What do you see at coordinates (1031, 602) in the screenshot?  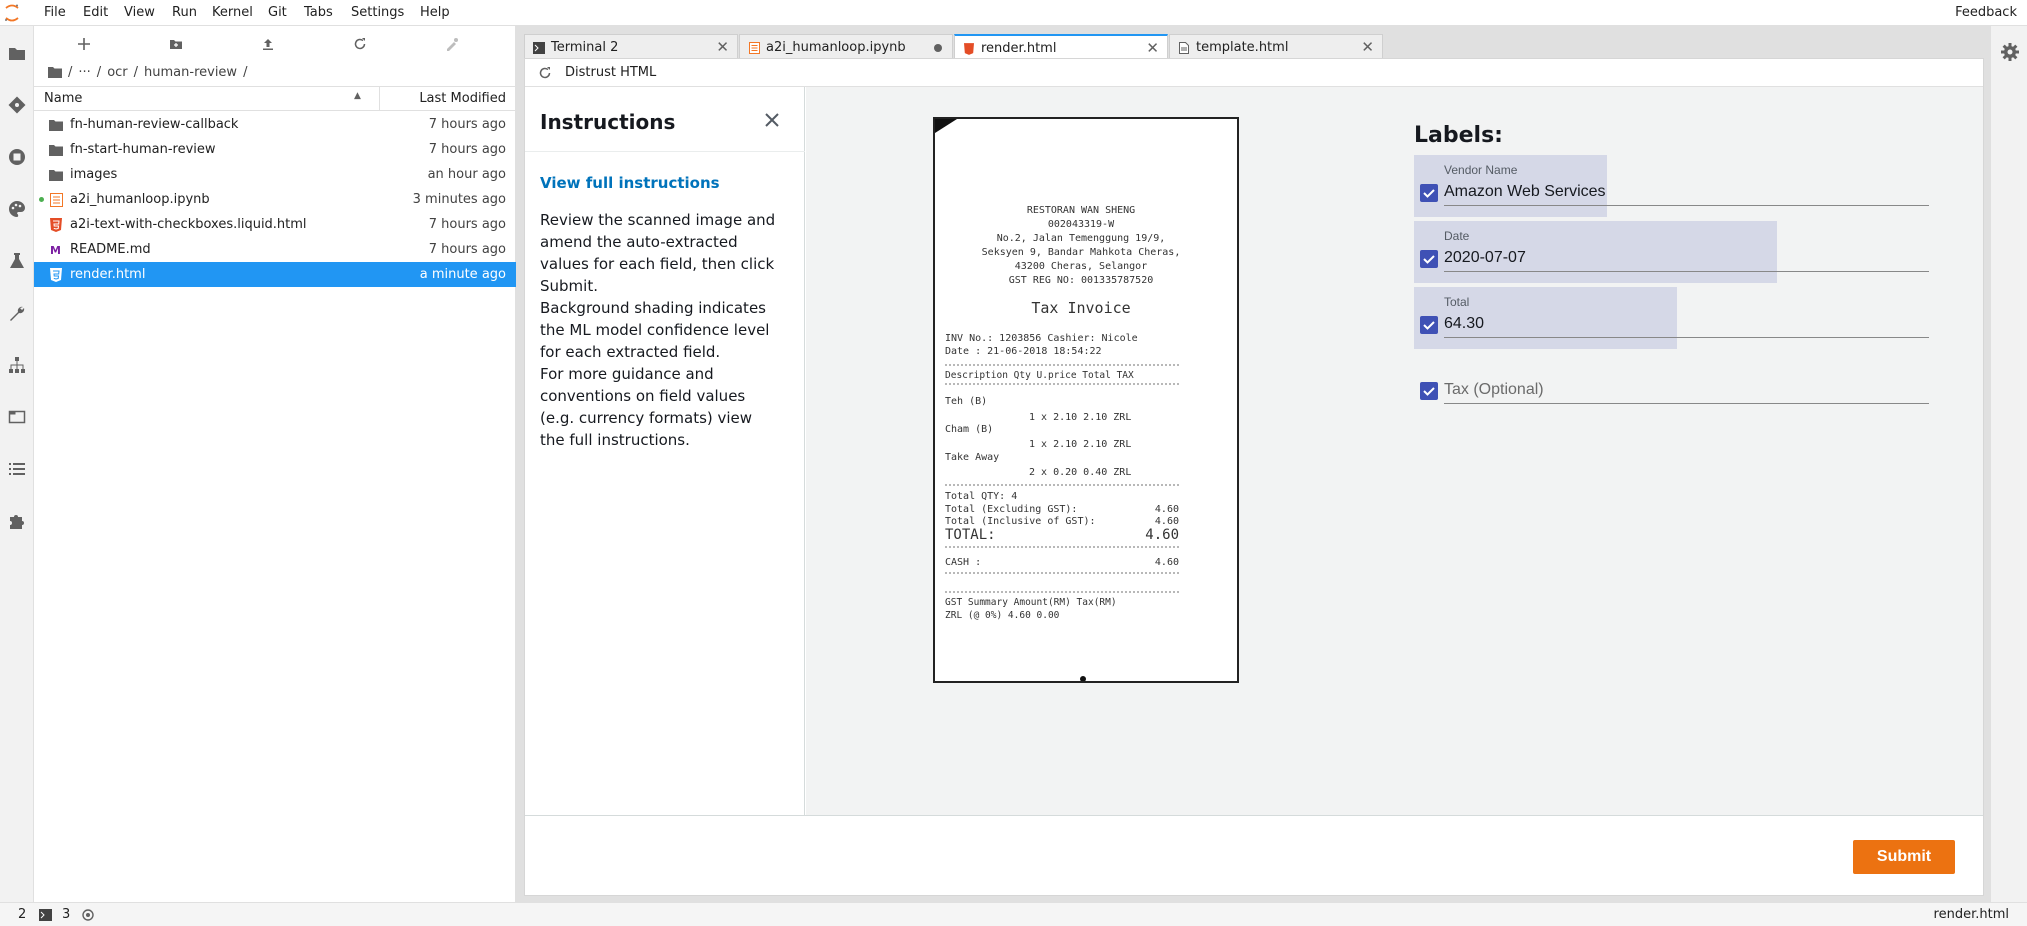 I see `receipt-gst-header: GST Summary Amount(RM) Tax(RM)` at bounding box center [1031, 602].